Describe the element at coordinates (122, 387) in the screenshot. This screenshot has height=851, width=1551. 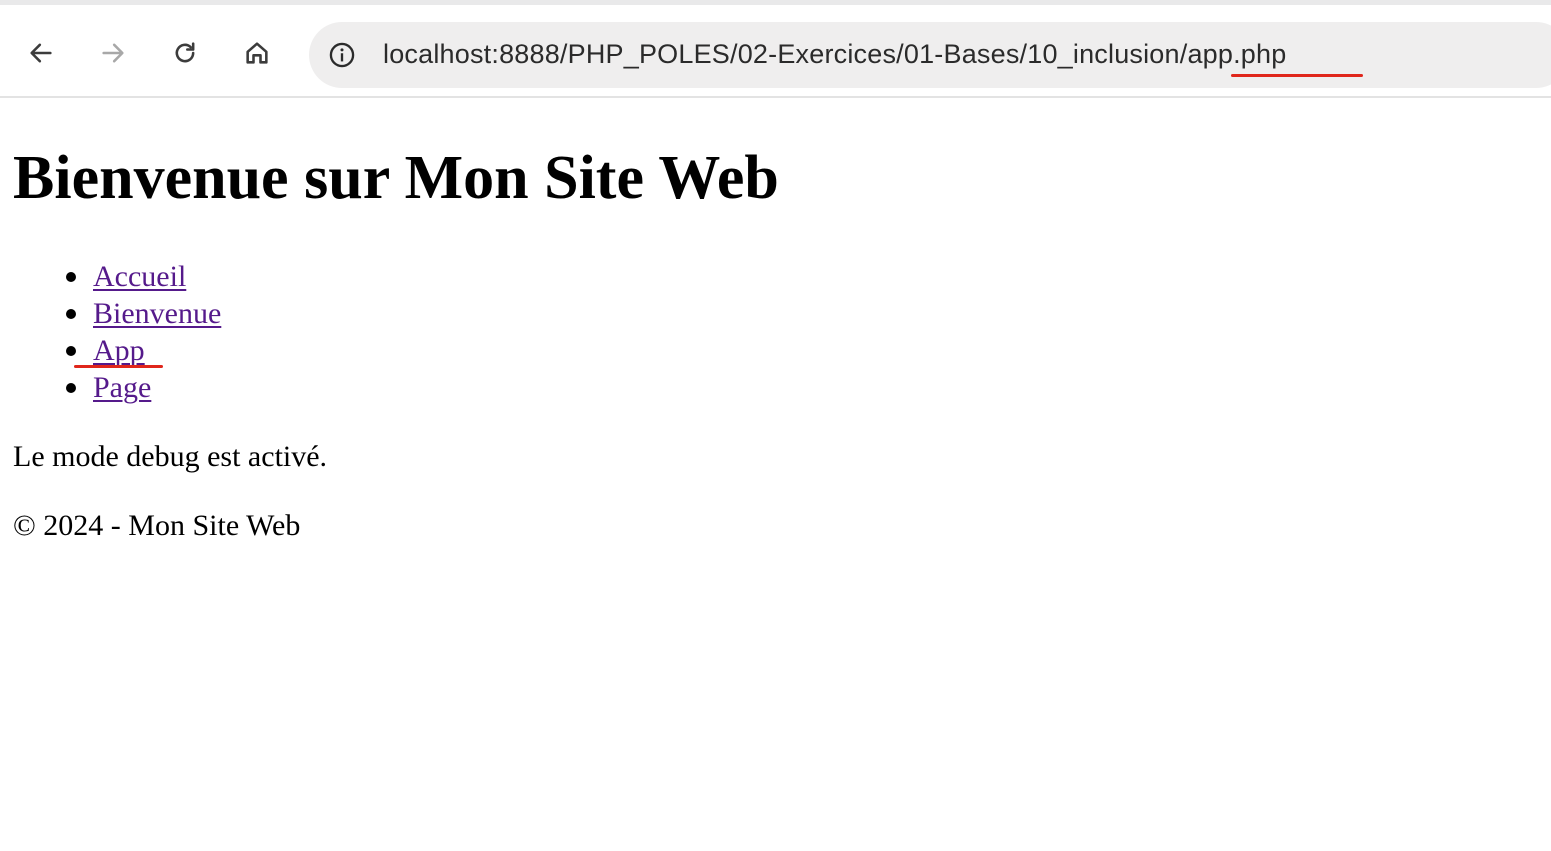
I see `nav-link-page: Page` at that location.